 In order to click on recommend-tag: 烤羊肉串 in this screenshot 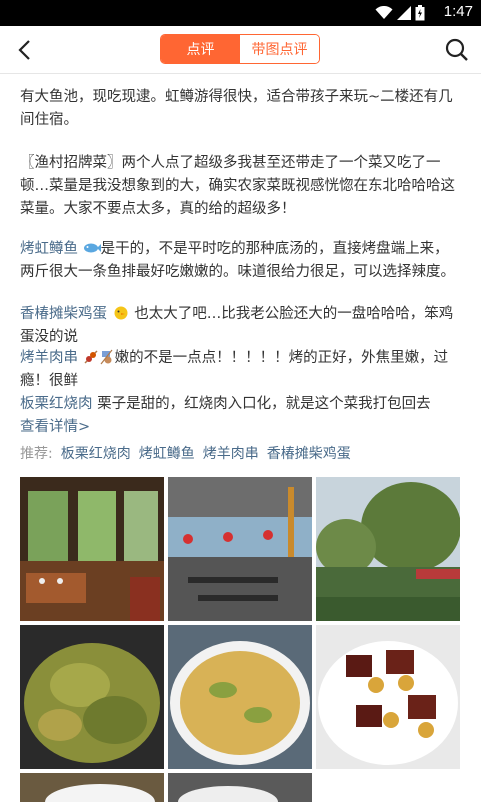, I will do `click(231, 453)`.